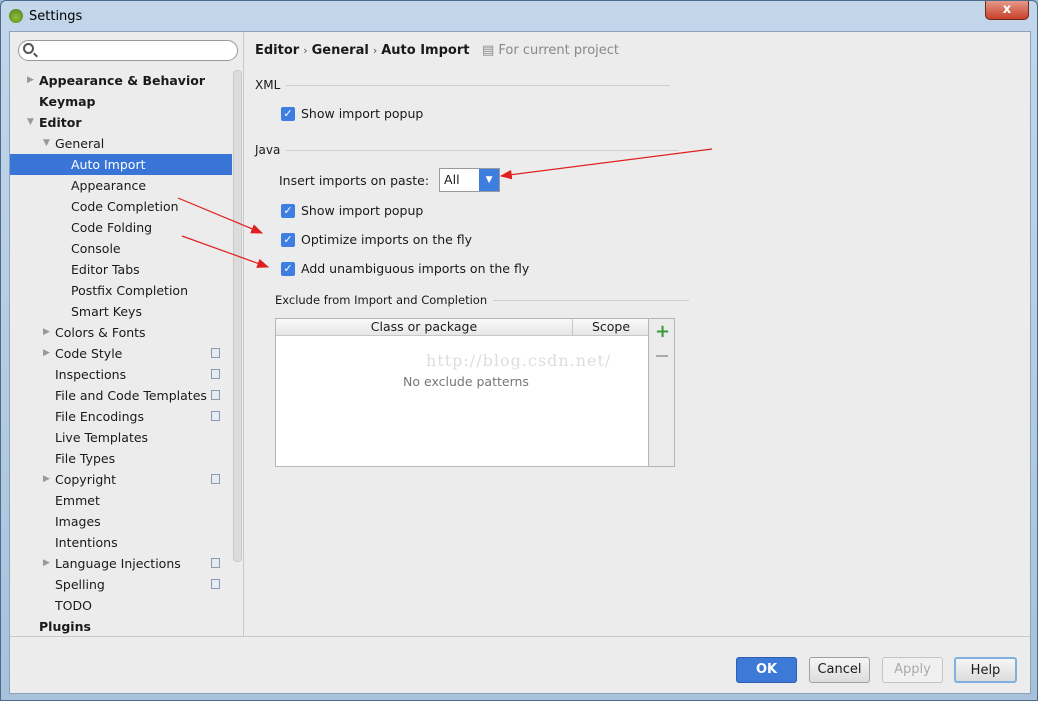  I want to click on sidebar-item-label: Intentions, so click(86, 542).